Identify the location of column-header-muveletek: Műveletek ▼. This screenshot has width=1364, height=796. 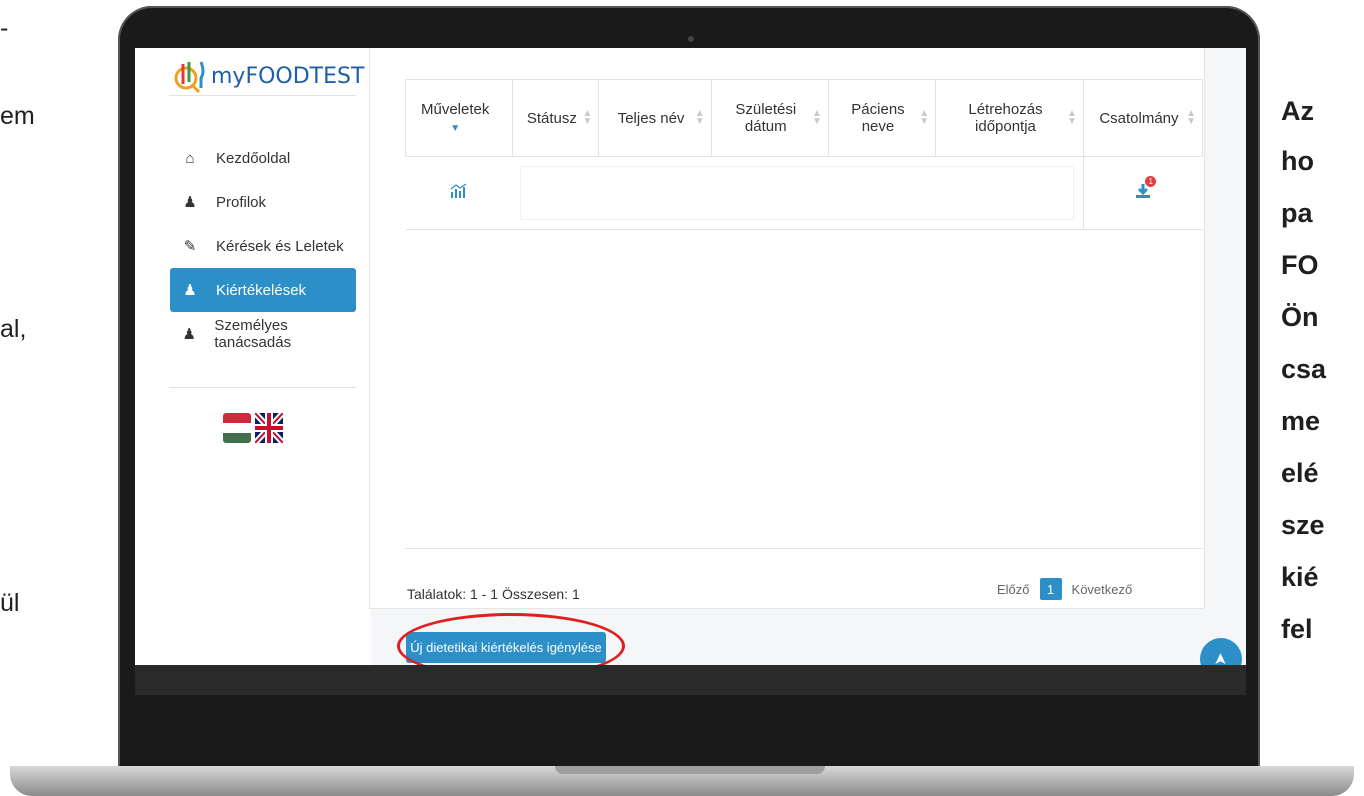
(459, 118).